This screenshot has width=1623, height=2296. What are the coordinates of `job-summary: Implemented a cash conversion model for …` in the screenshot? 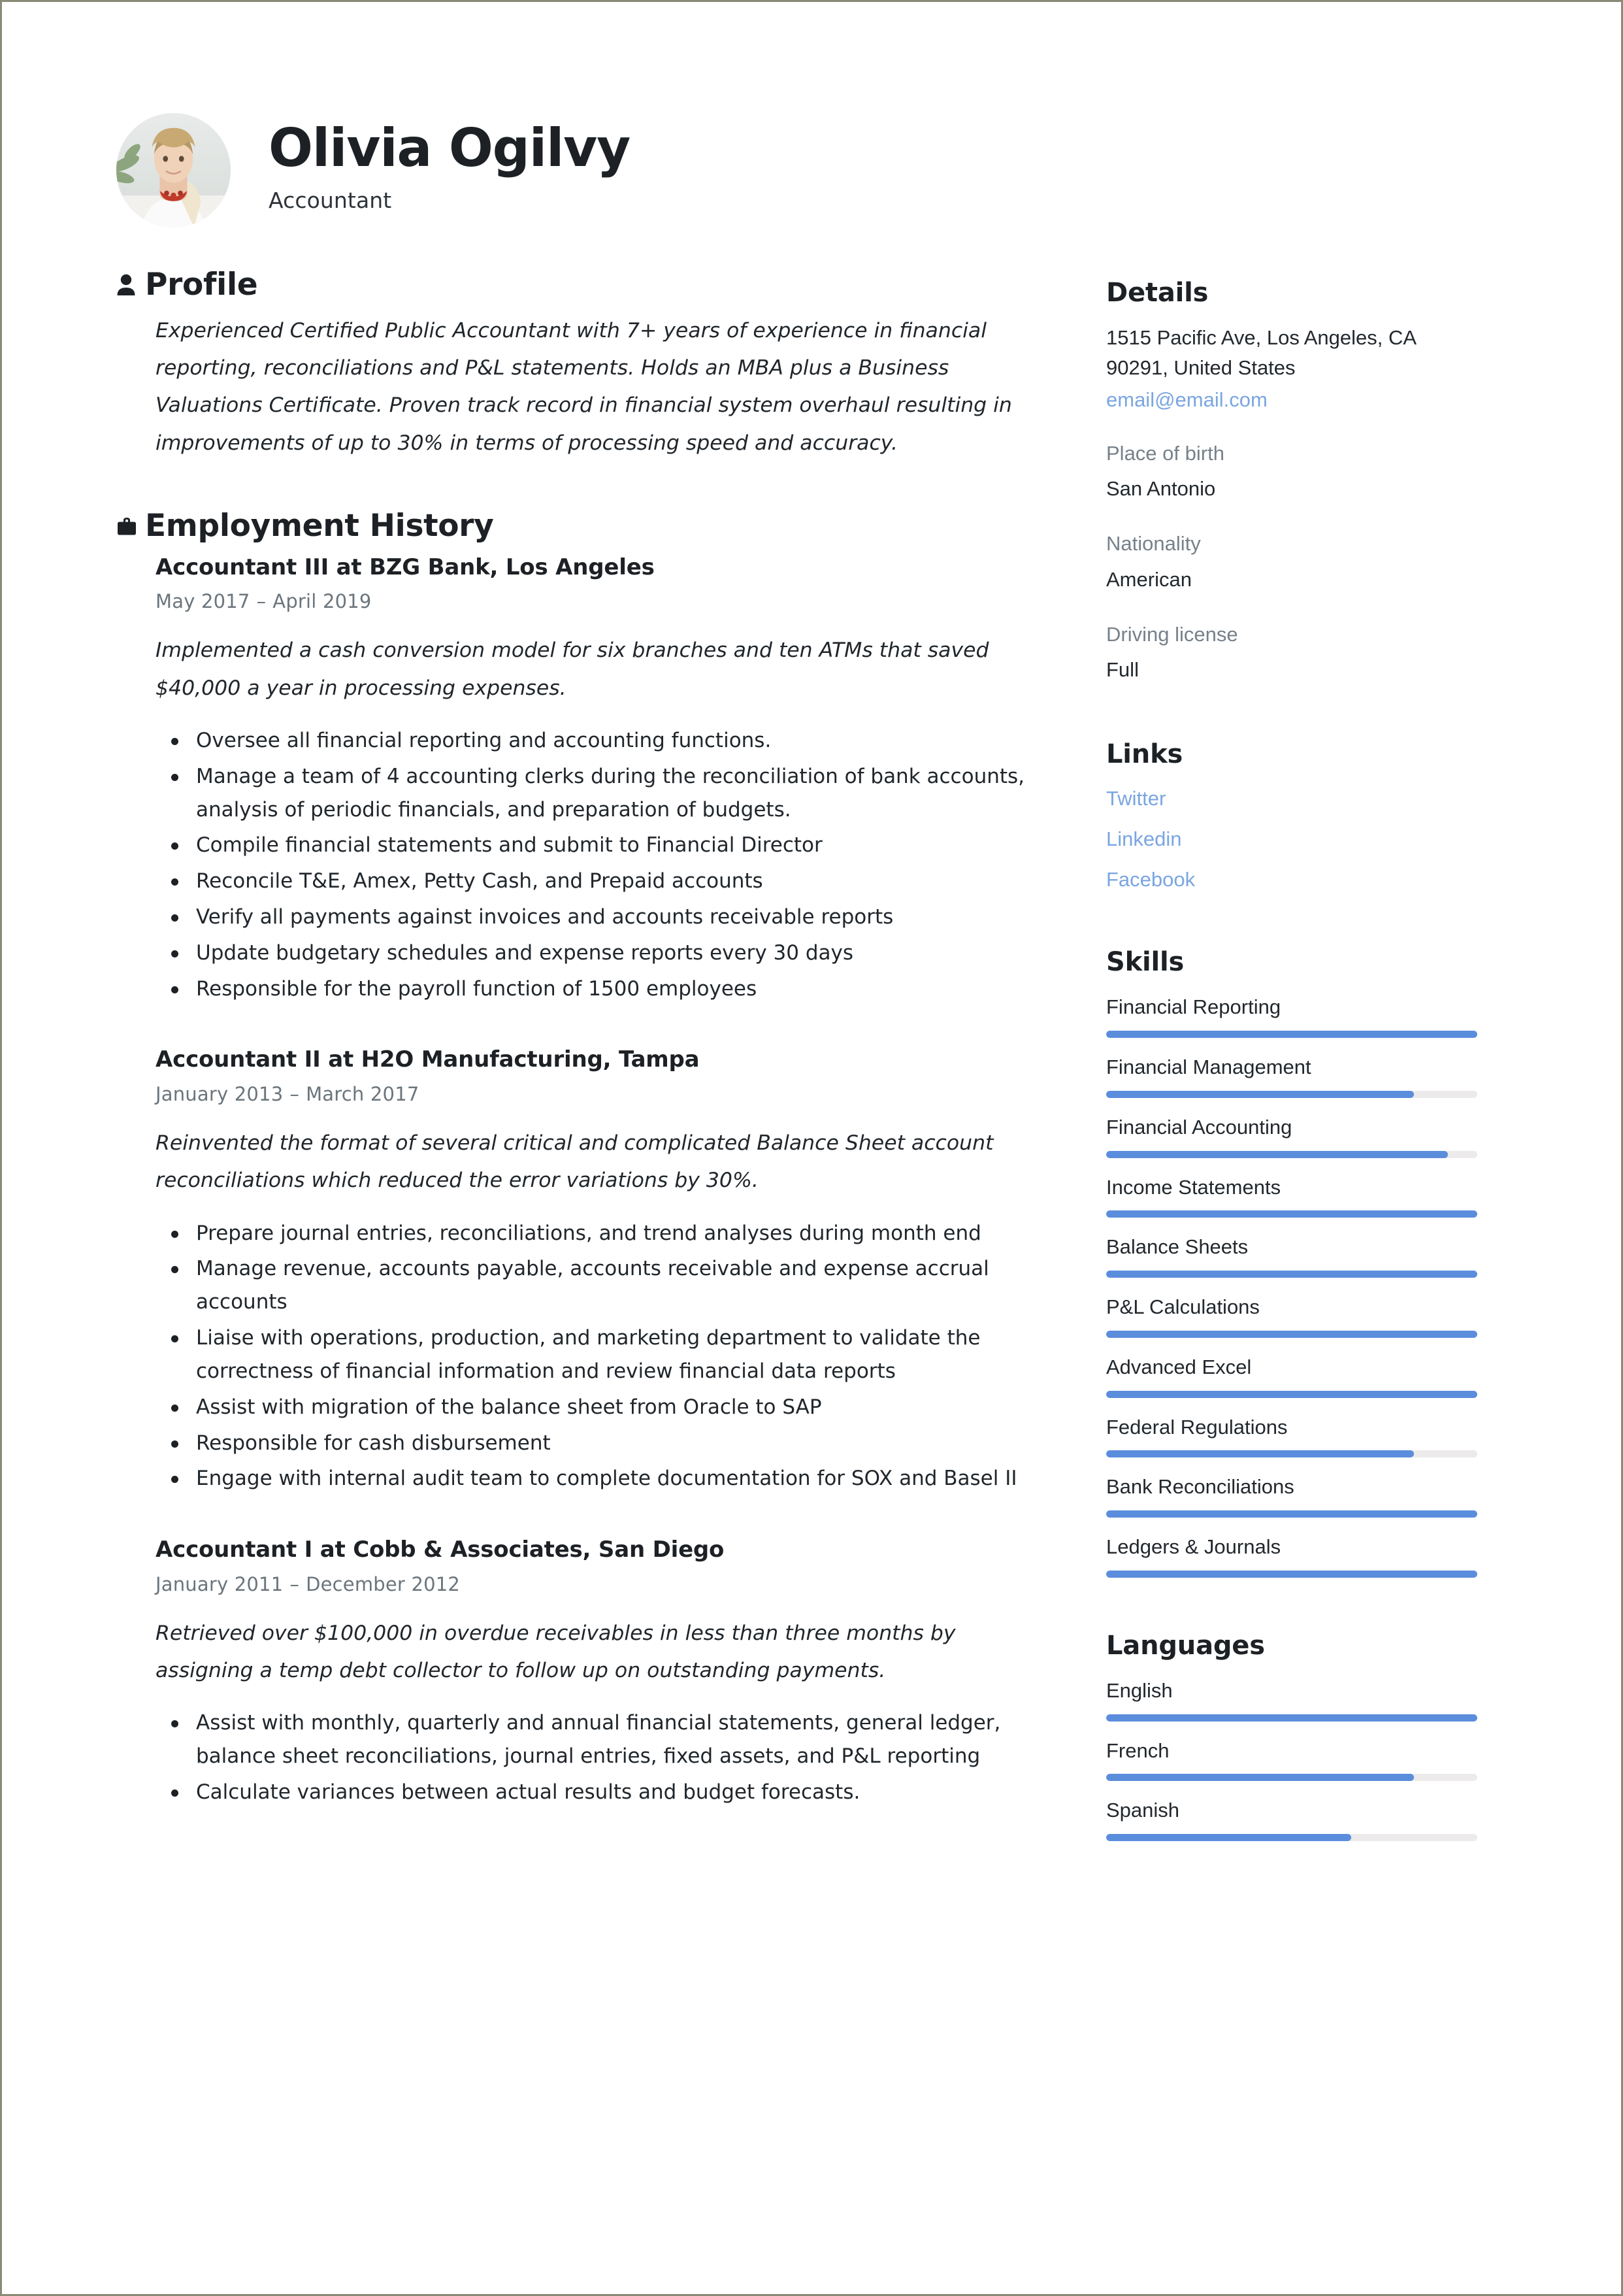 It's located at (572, 669).